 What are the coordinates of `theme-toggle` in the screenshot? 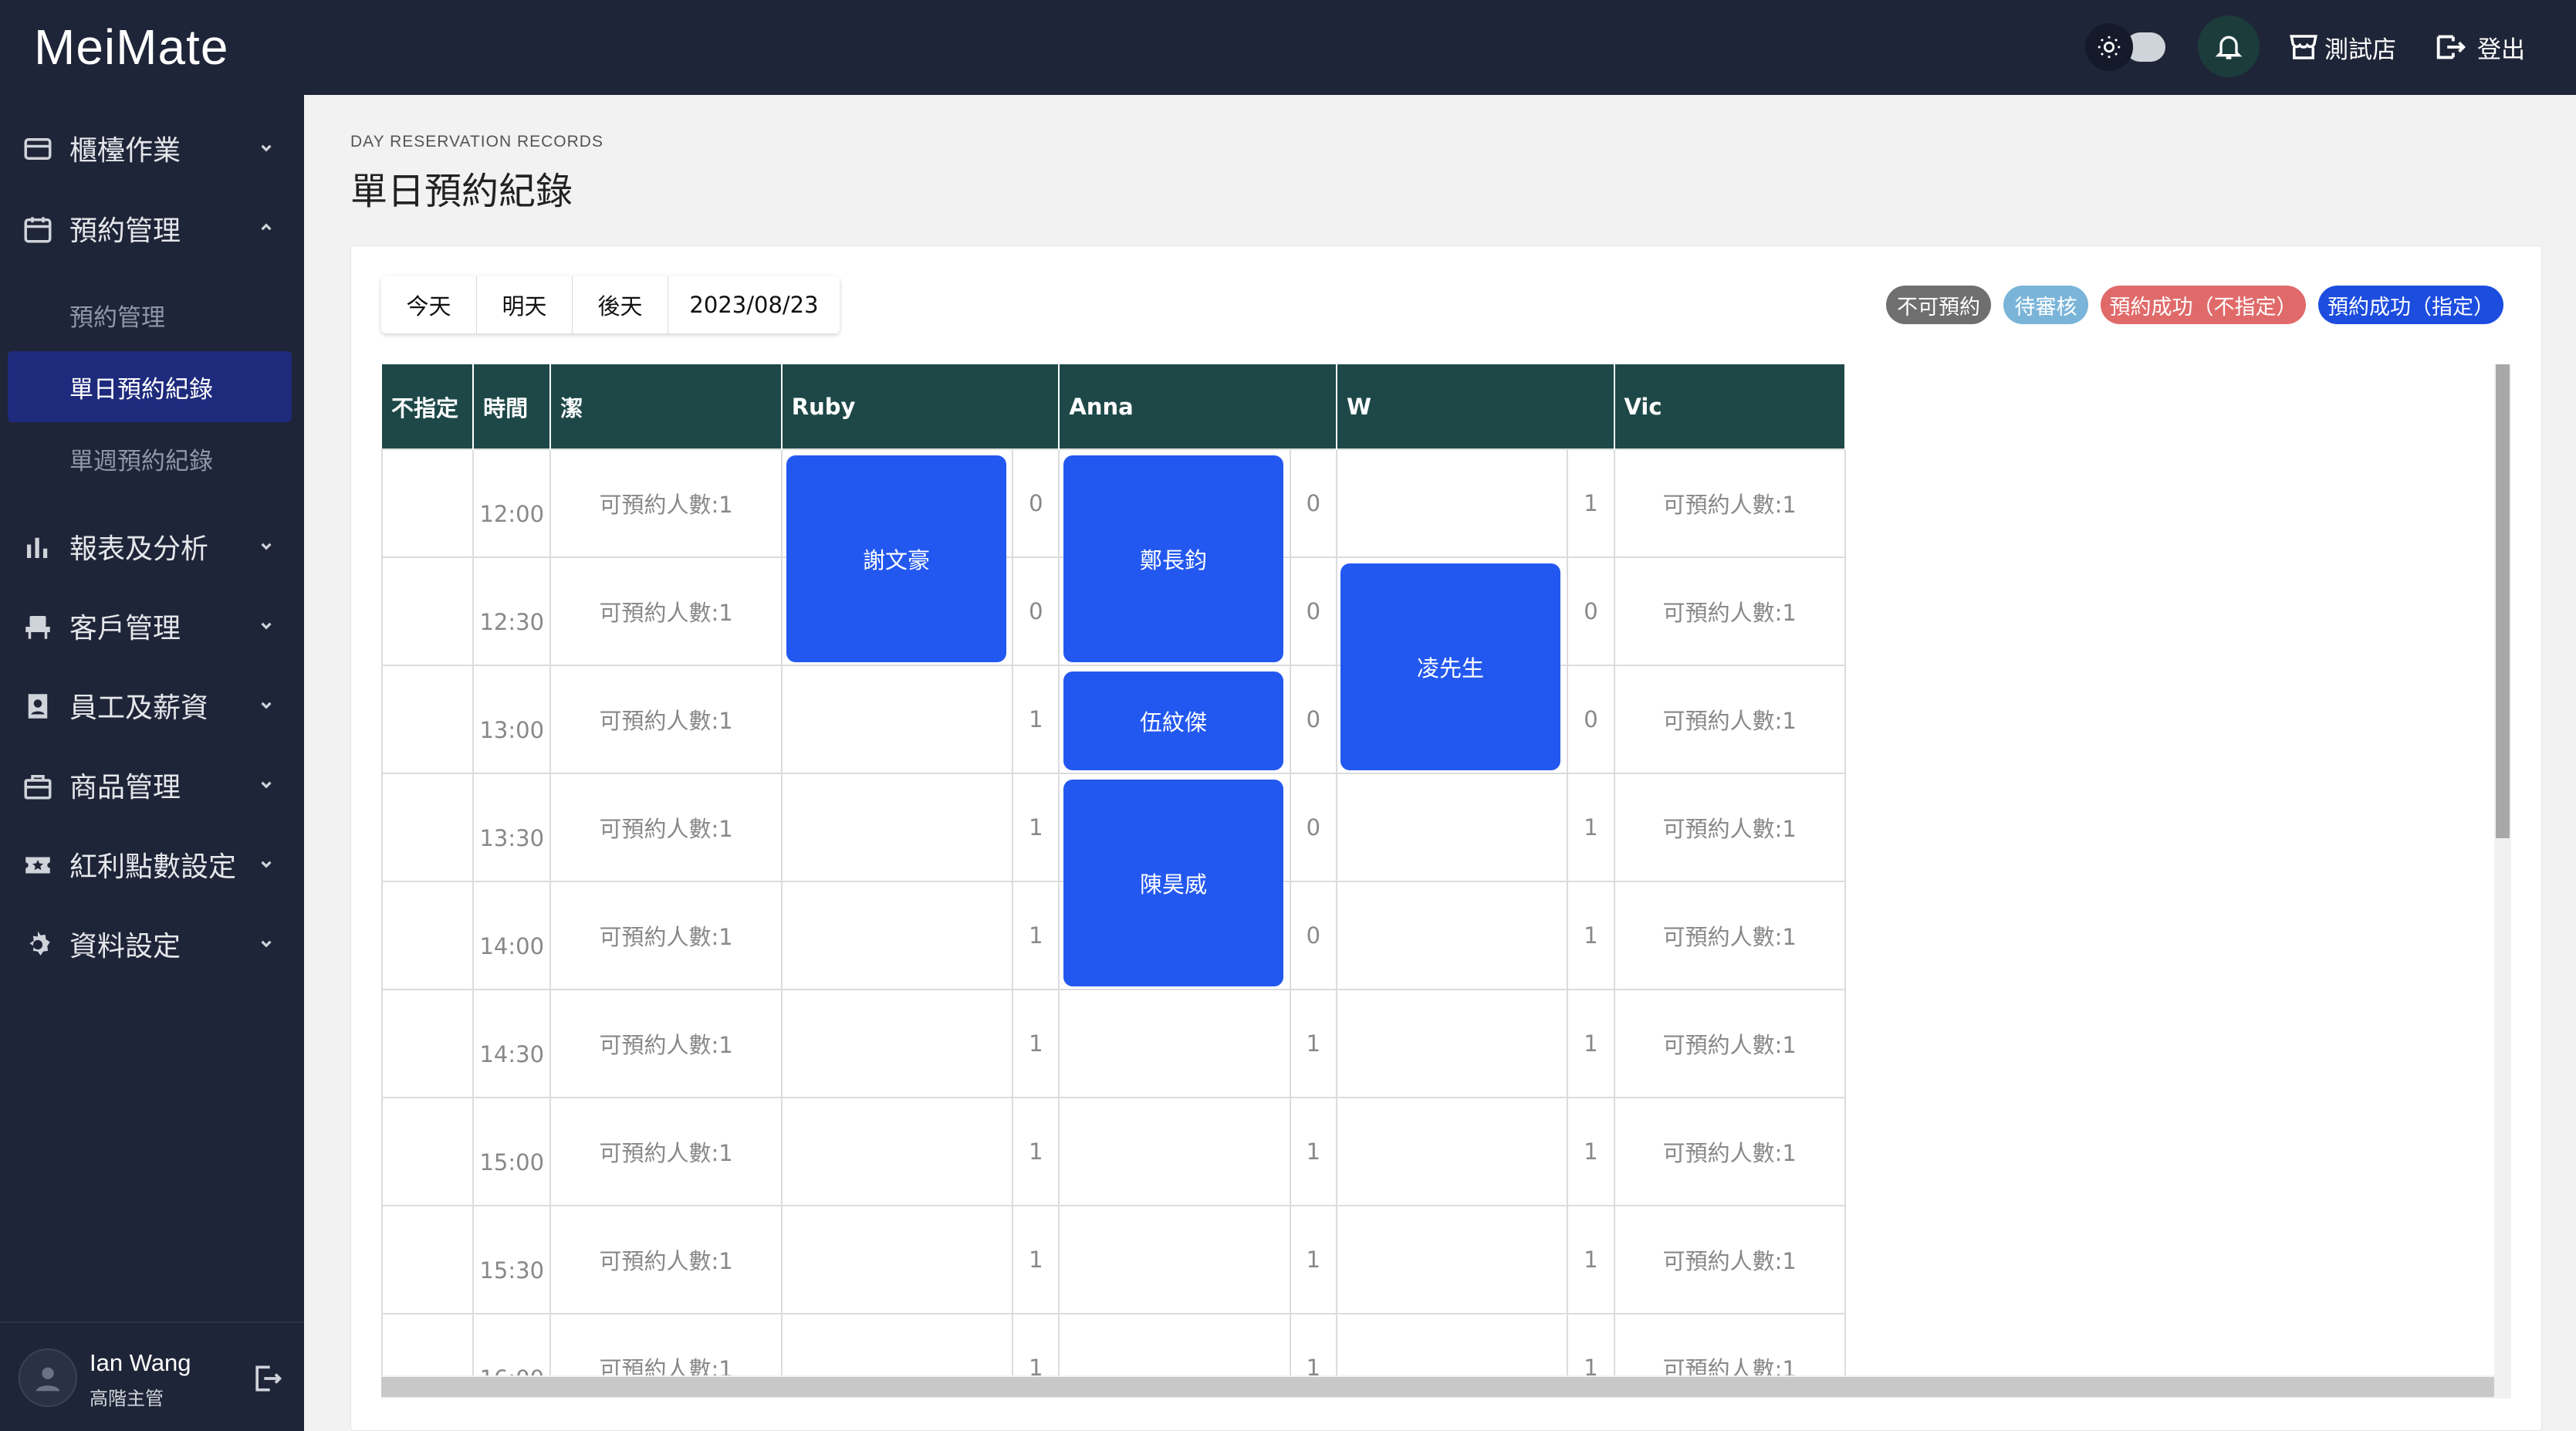 It's located at (2125, 47).